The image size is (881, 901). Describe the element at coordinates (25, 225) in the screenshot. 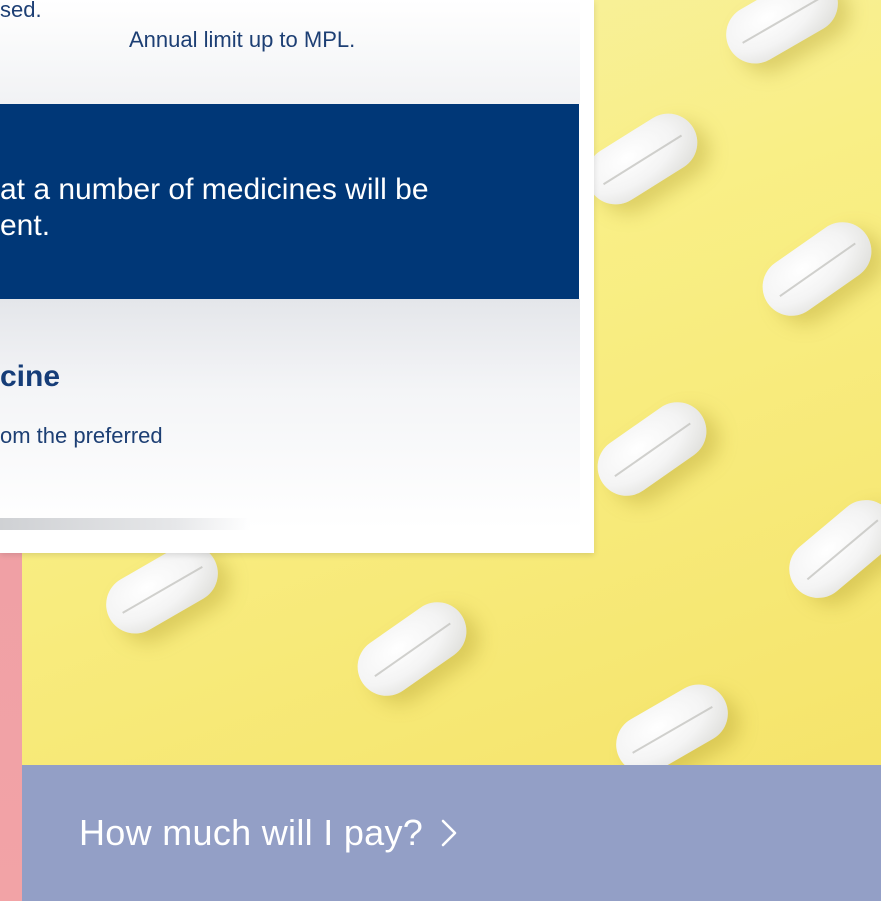

I see `highlight-text-line2: ent.` at that location.